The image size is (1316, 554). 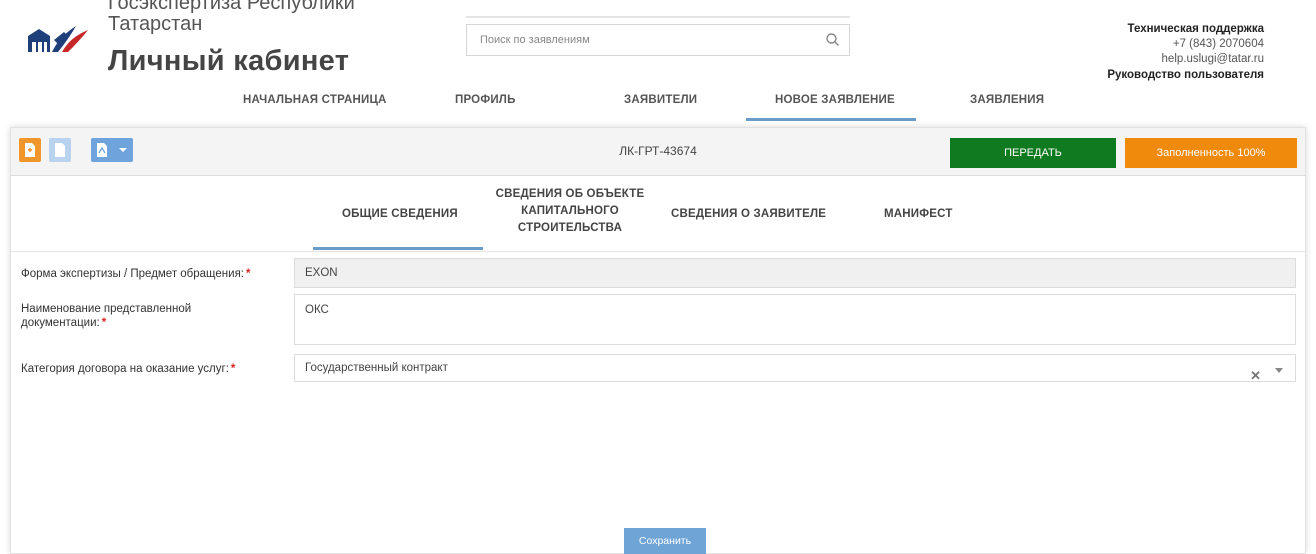 I want to click on search-box, so click(x=658, y=40).